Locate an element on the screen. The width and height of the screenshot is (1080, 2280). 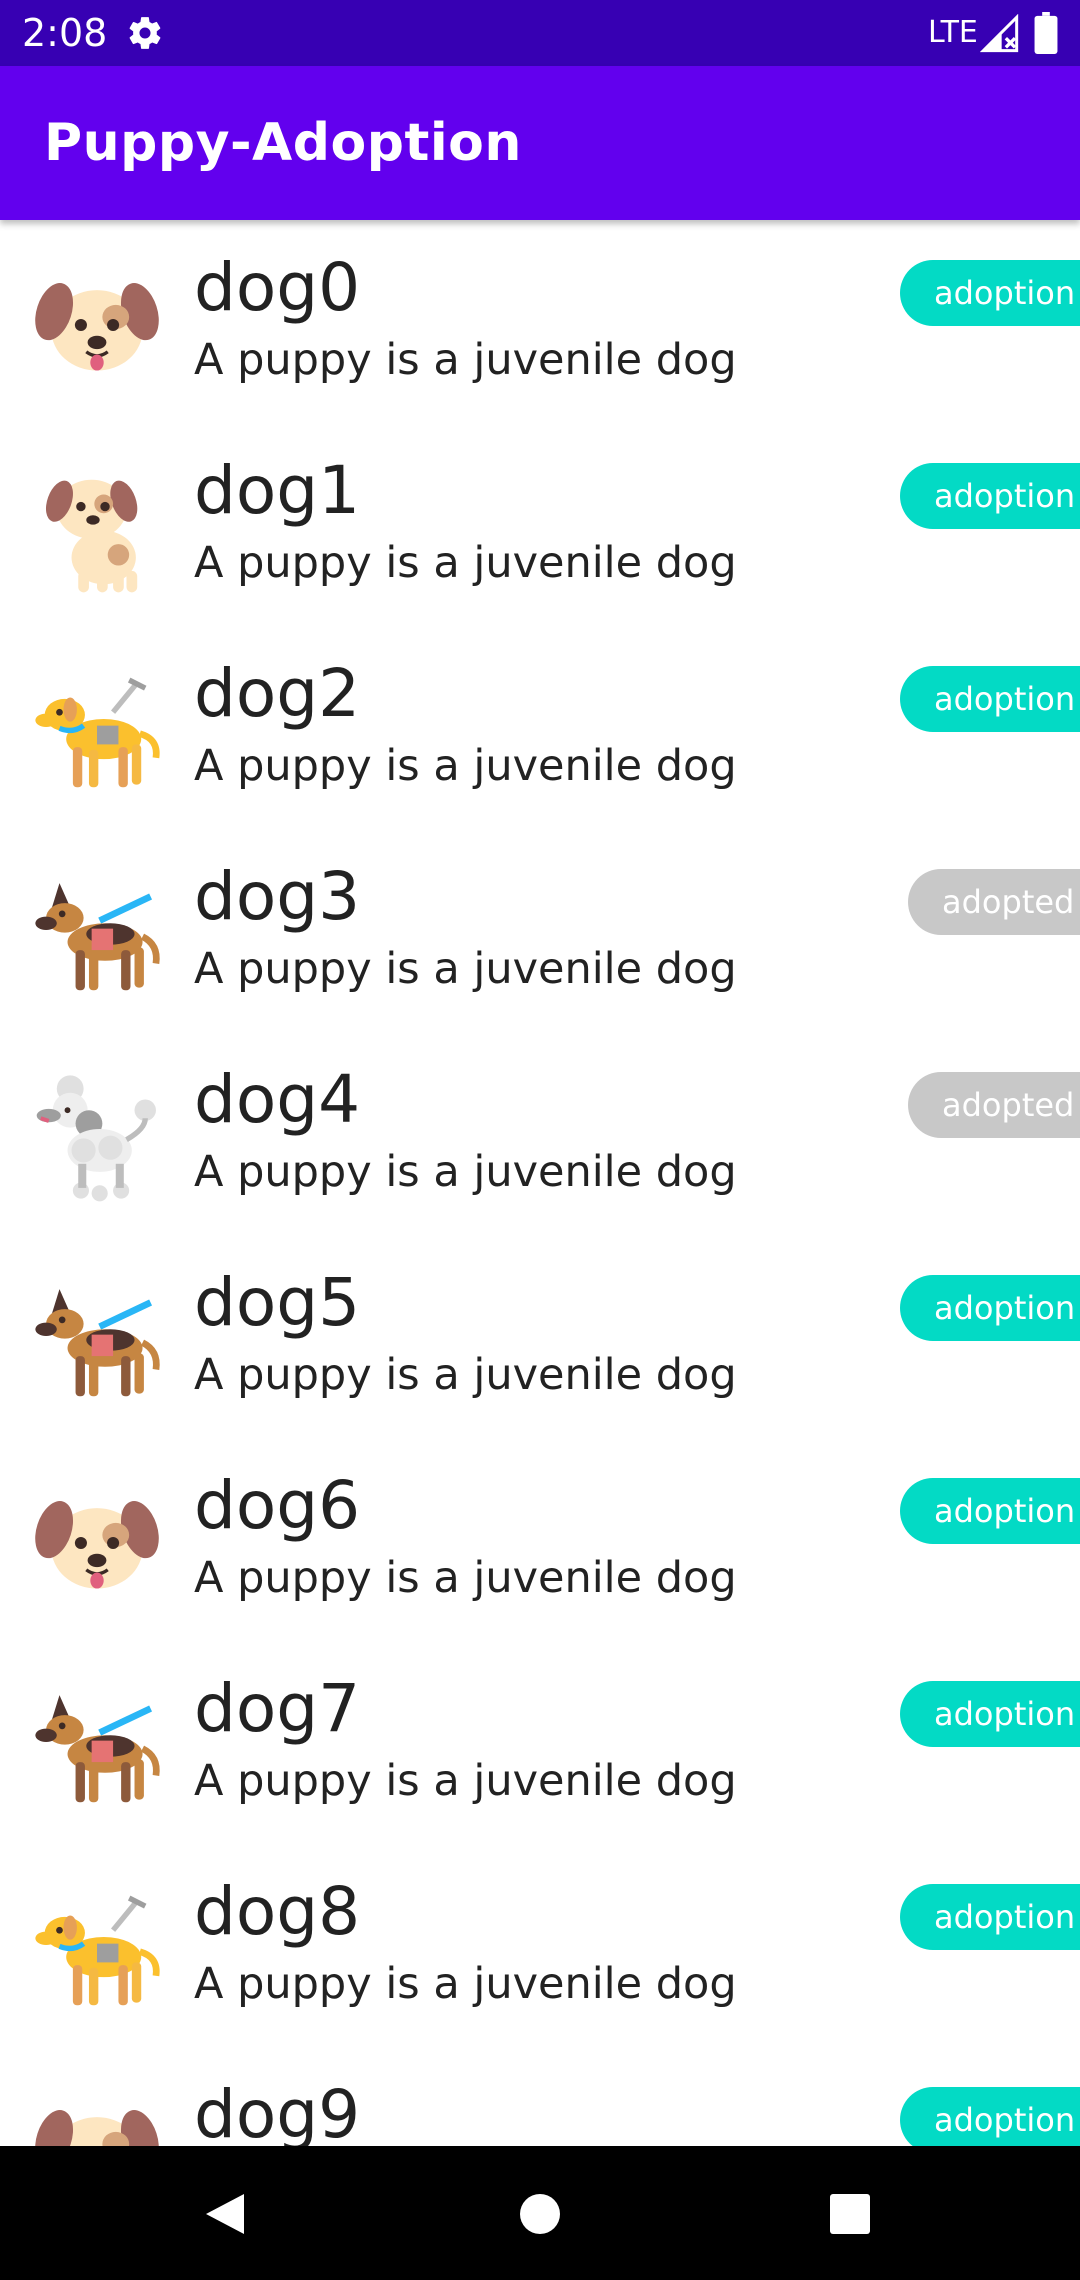
recents-icon is located at coordinates (850, 2214).